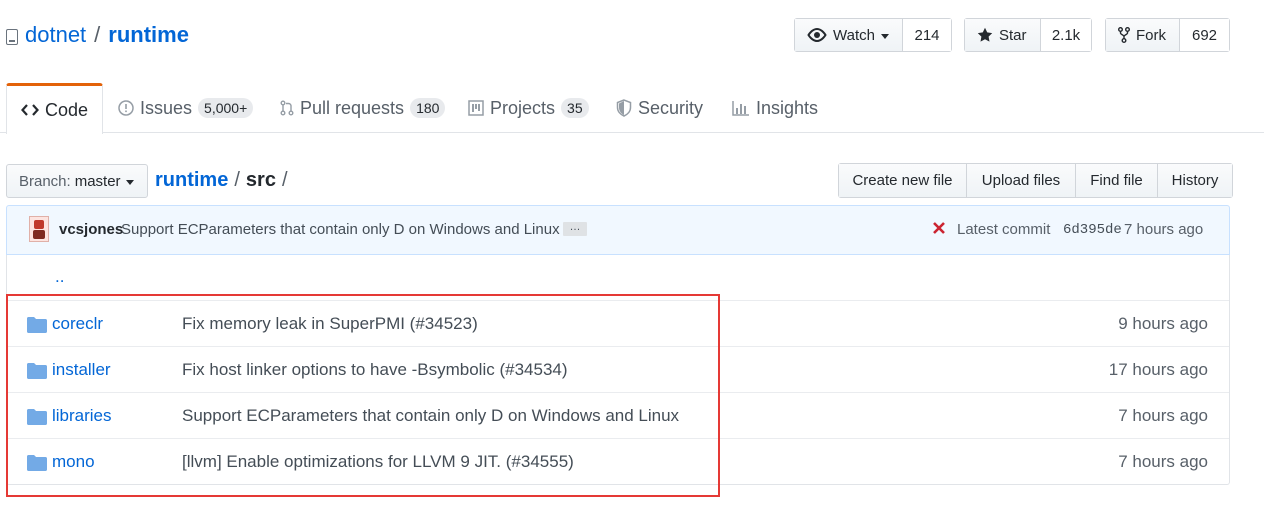  Describe the element at coordinates (939, 230) in the screenshot. I see `status-failure-icon` at that location.